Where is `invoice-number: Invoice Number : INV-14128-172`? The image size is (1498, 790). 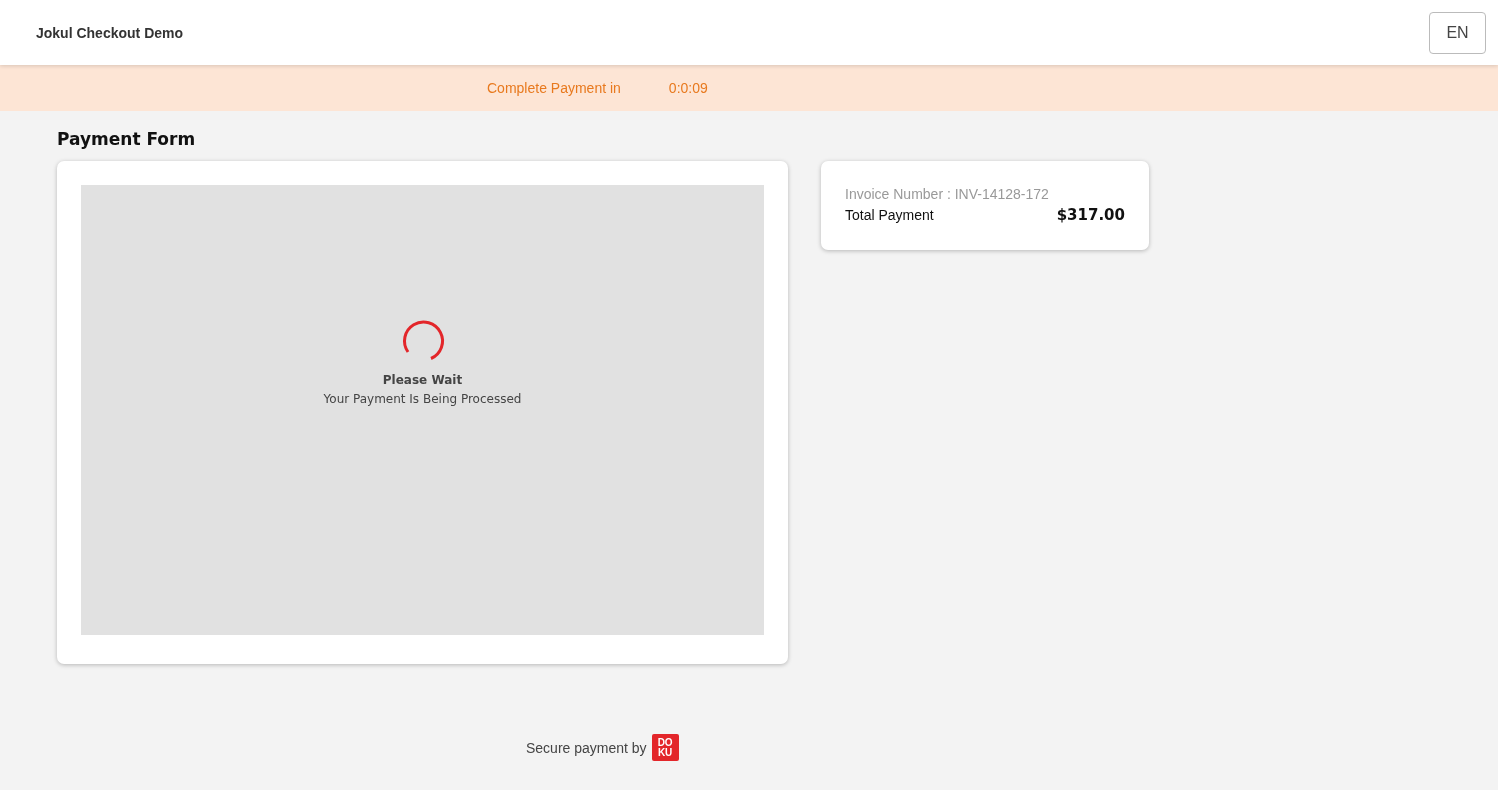
invoice-number: Invoice Number : INV-14128-172 is located at coordinates (947, 194).